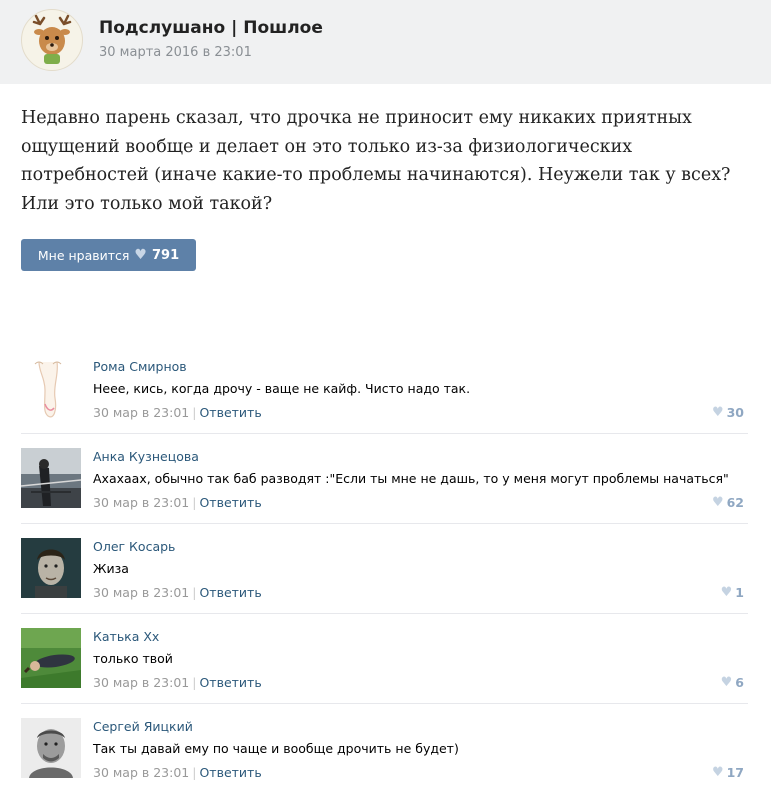 The height and width of the screenshot is (794, 771). Describe the element at coordinates (211, 28) in the screenshot. I see `group-name: Подслушано | Пошлое` at that location.